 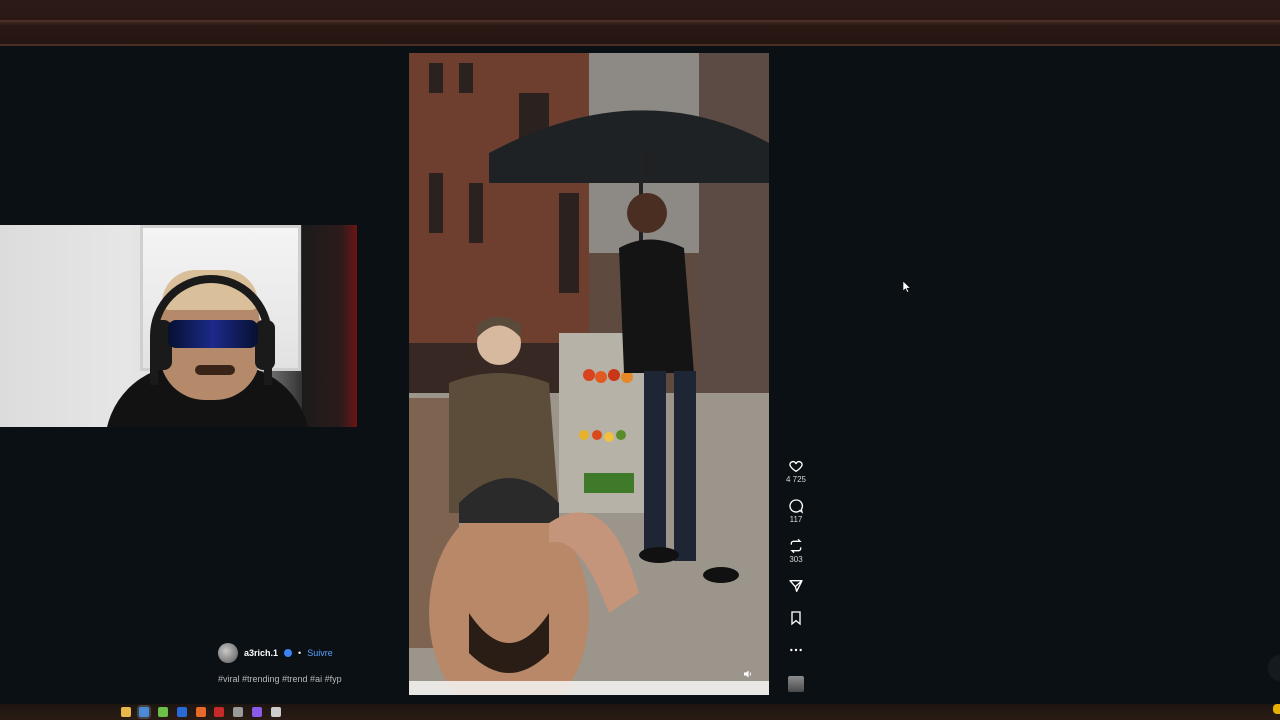 I want to click on repost-icon, so click(x=796, y=546).